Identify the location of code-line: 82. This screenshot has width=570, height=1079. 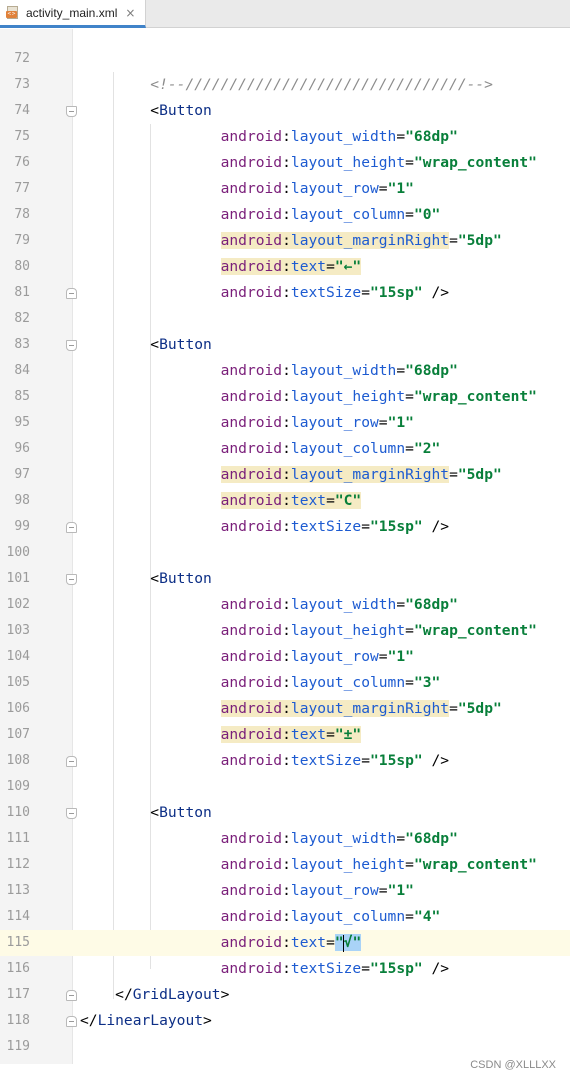
(285, 319).